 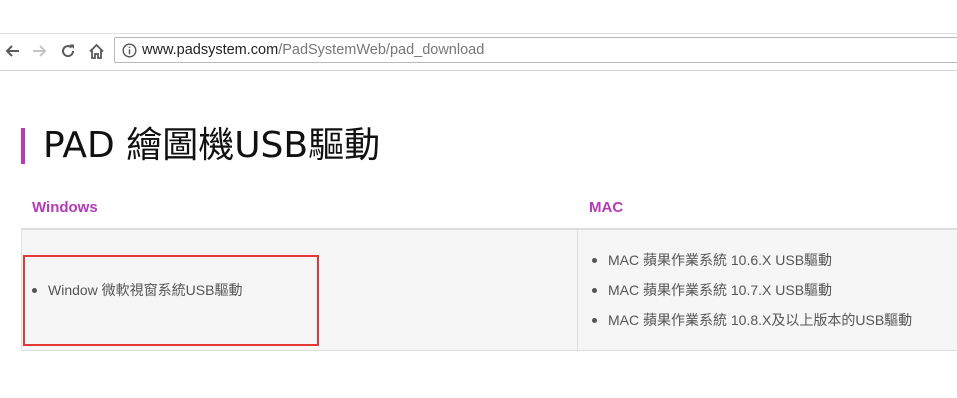 I want to click on column-divider, so click(x=577, y=290).